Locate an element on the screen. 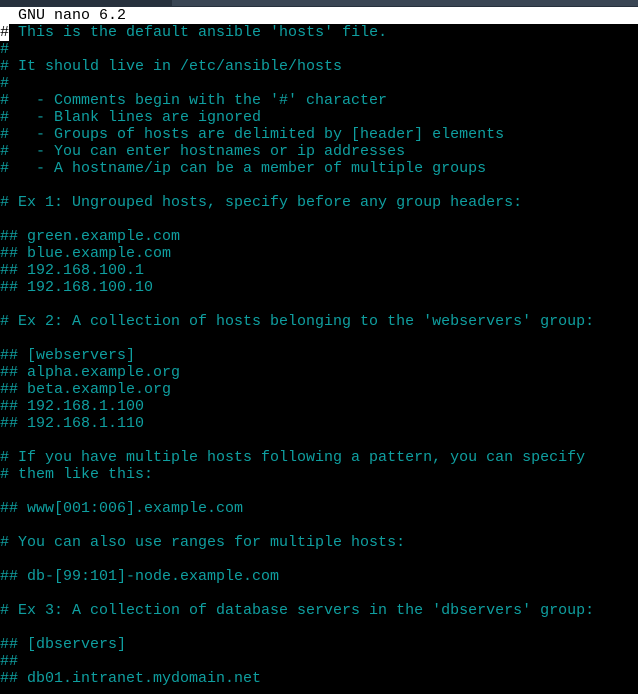 The width and height of the screenshot is (638, 694). editor-line: ## db-[99:101]-node.example.com is located at coordinates (319, 576).